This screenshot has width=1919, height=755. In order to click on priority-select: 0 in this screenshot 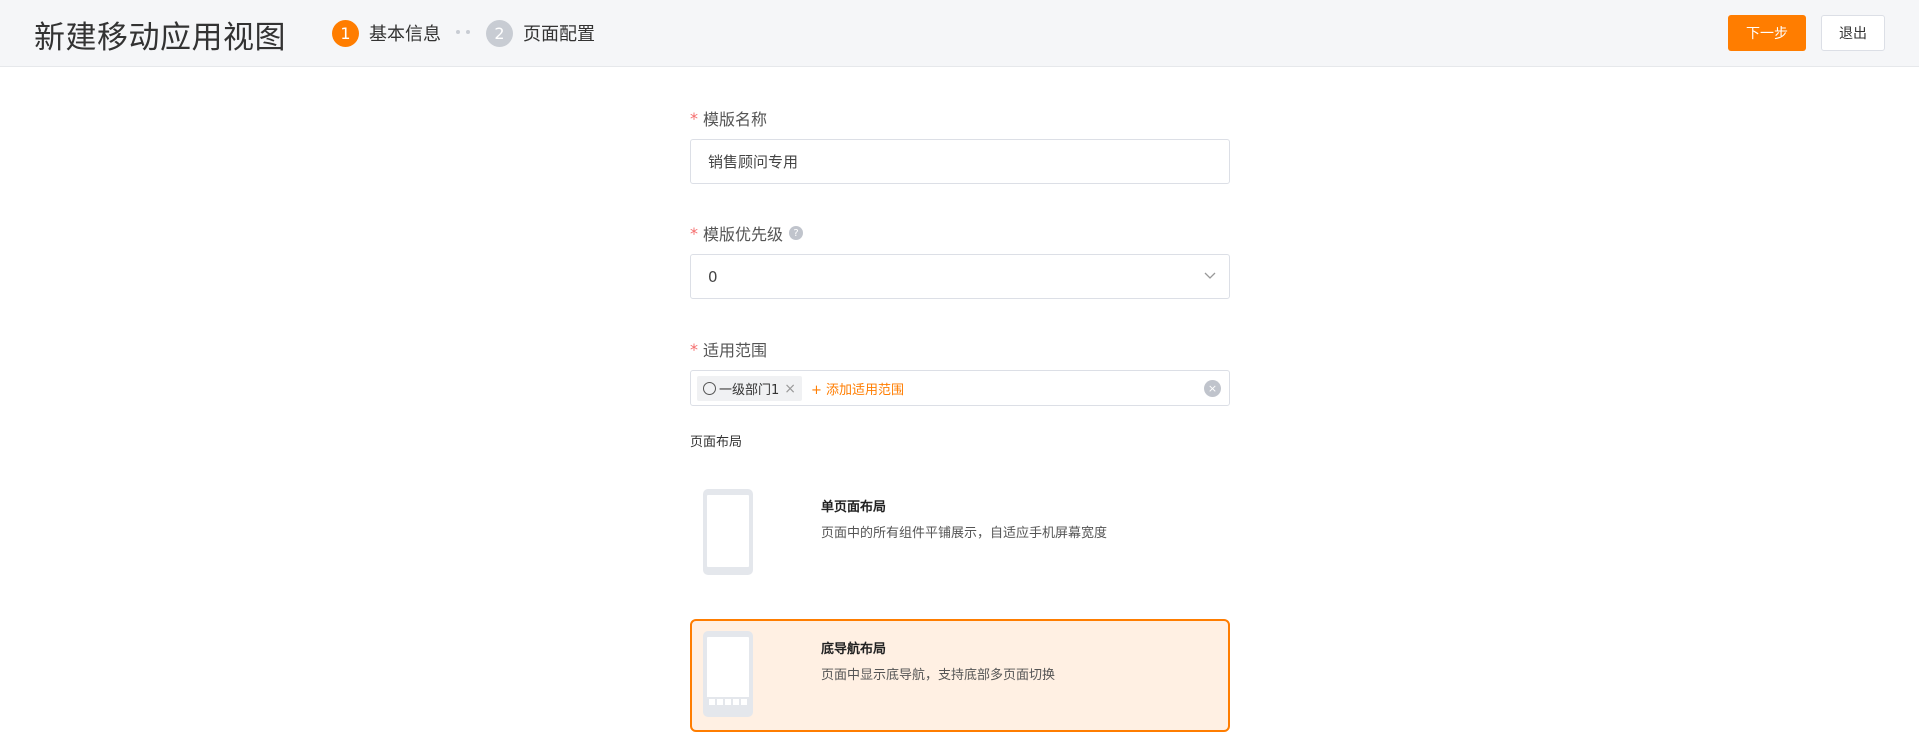, I will do `click(960, 276)`.